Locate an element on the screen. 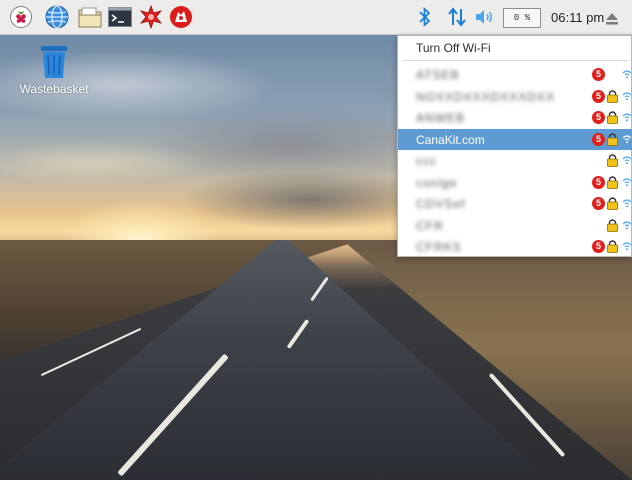 The height and width of the screenshot is (480, 632). file-manager-button is located at coordinates (90, 17).